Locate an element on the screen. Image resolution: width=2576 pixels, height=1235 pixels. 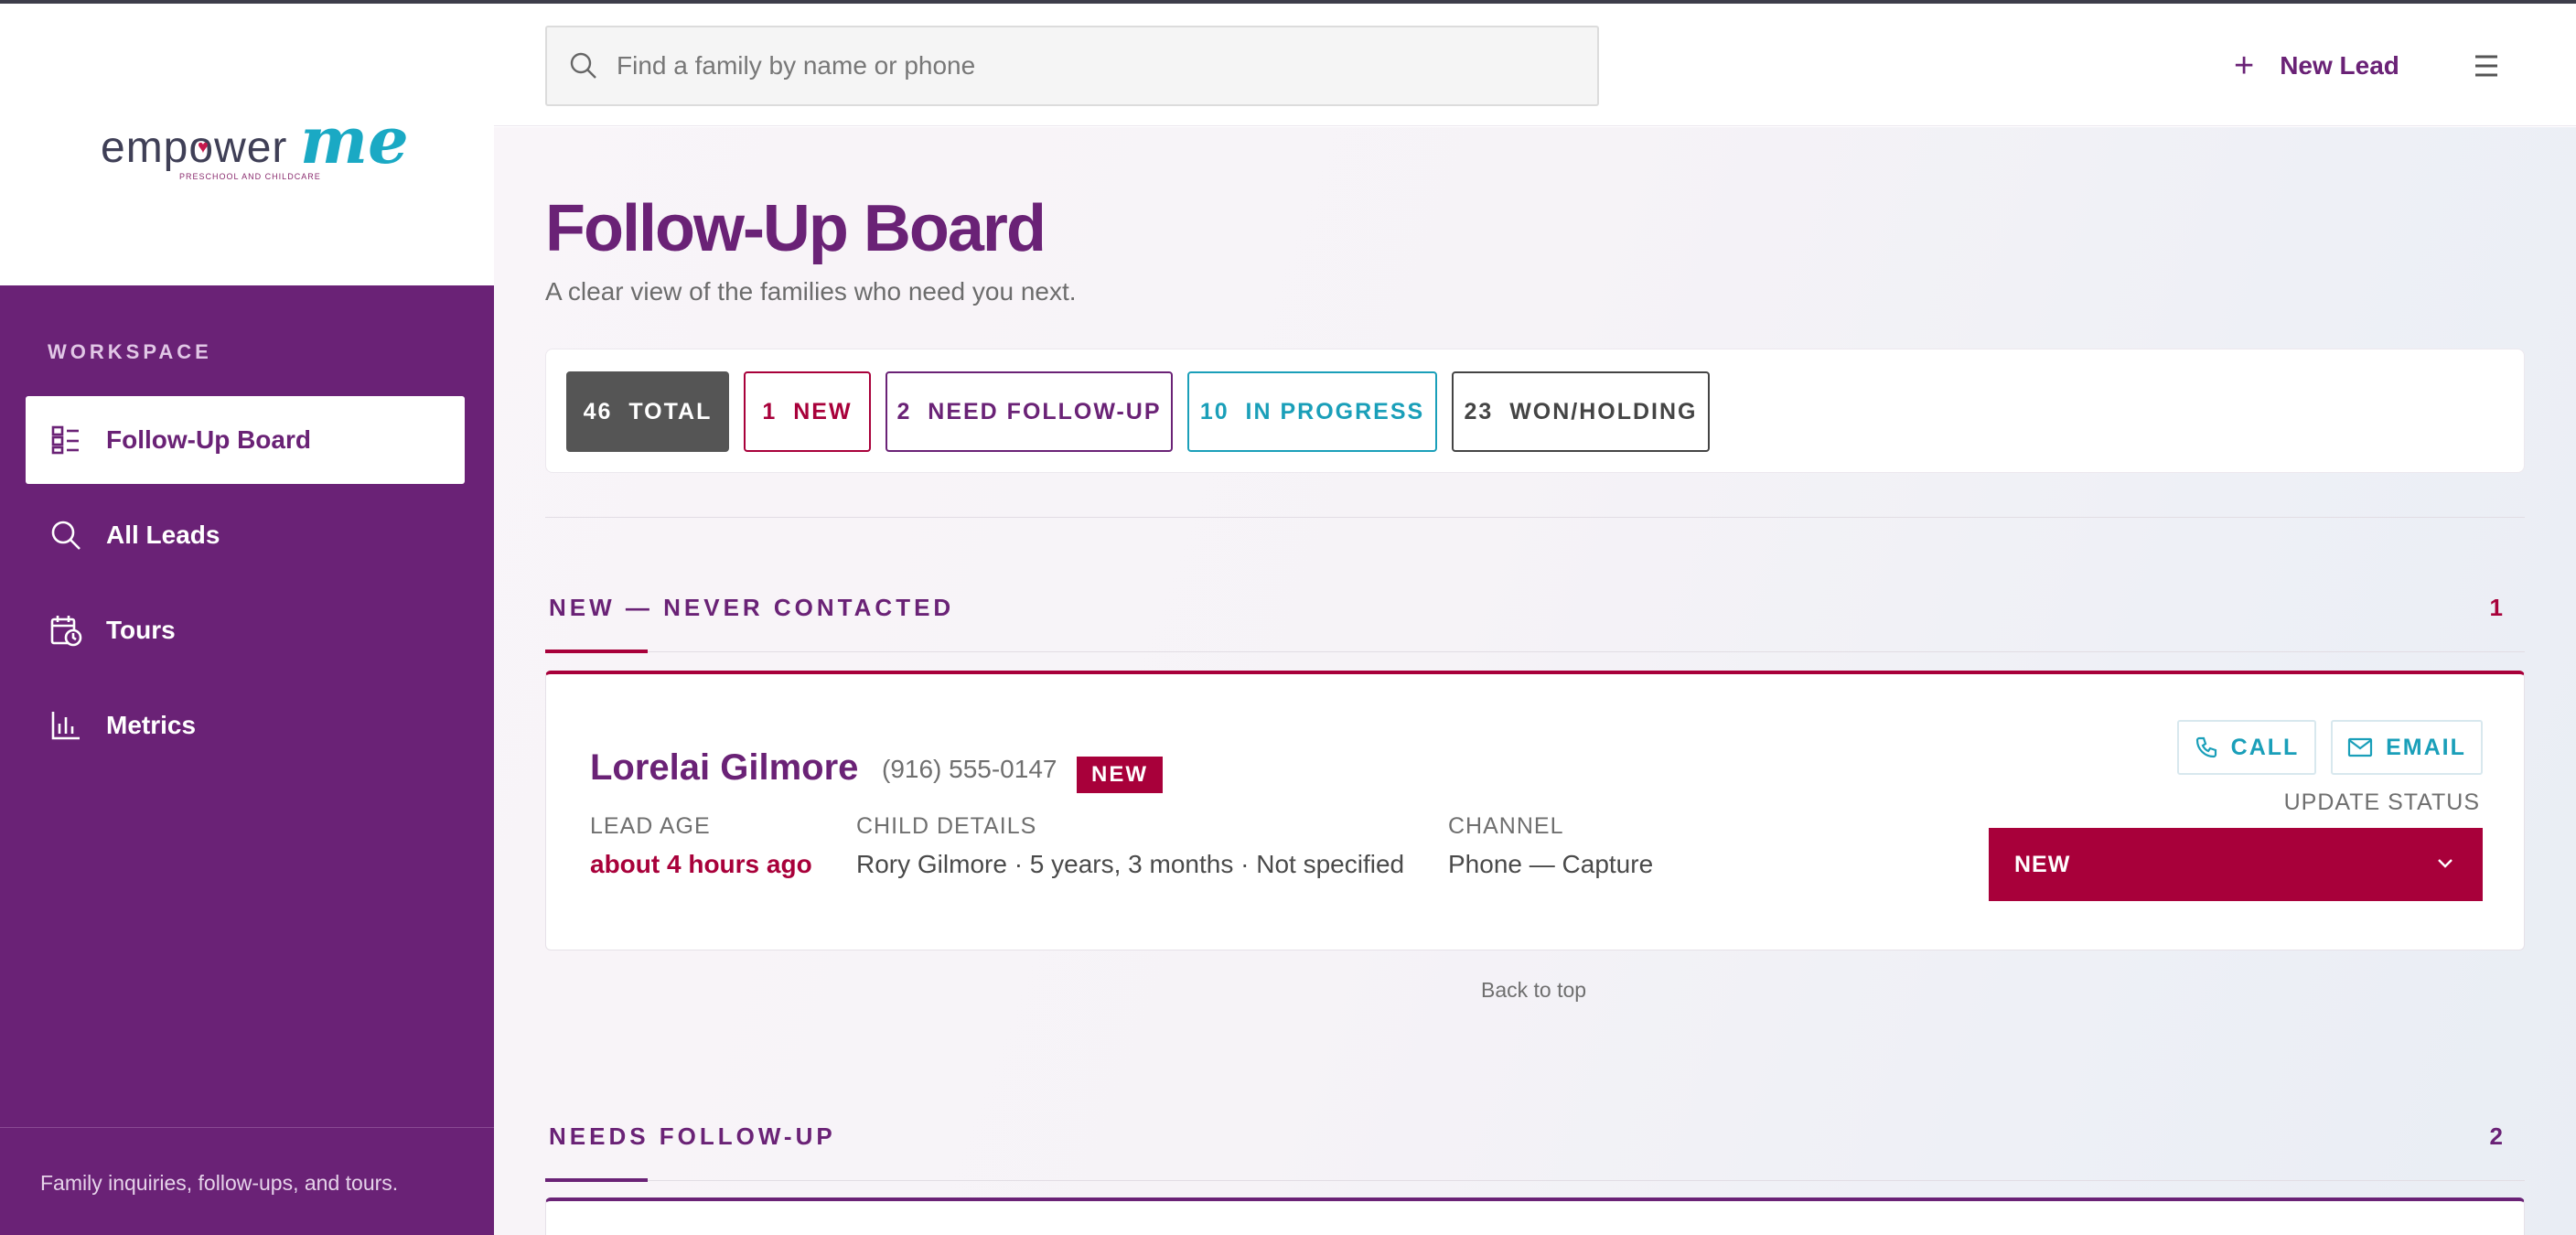
section-header-new: NEW — NEVER CONTACTED 1 is located at coordinates (1535, 620).